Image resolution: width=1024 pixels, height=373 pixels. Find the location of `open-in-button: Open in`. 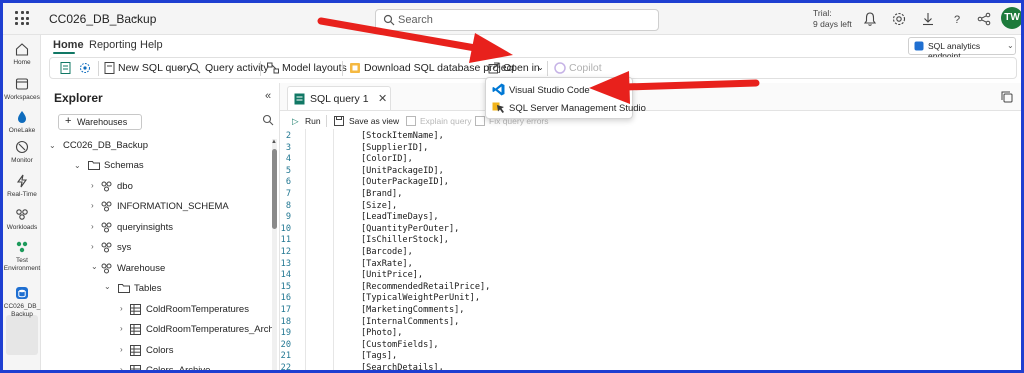

open-in-button: Open in is located at coordinates (521, 68).